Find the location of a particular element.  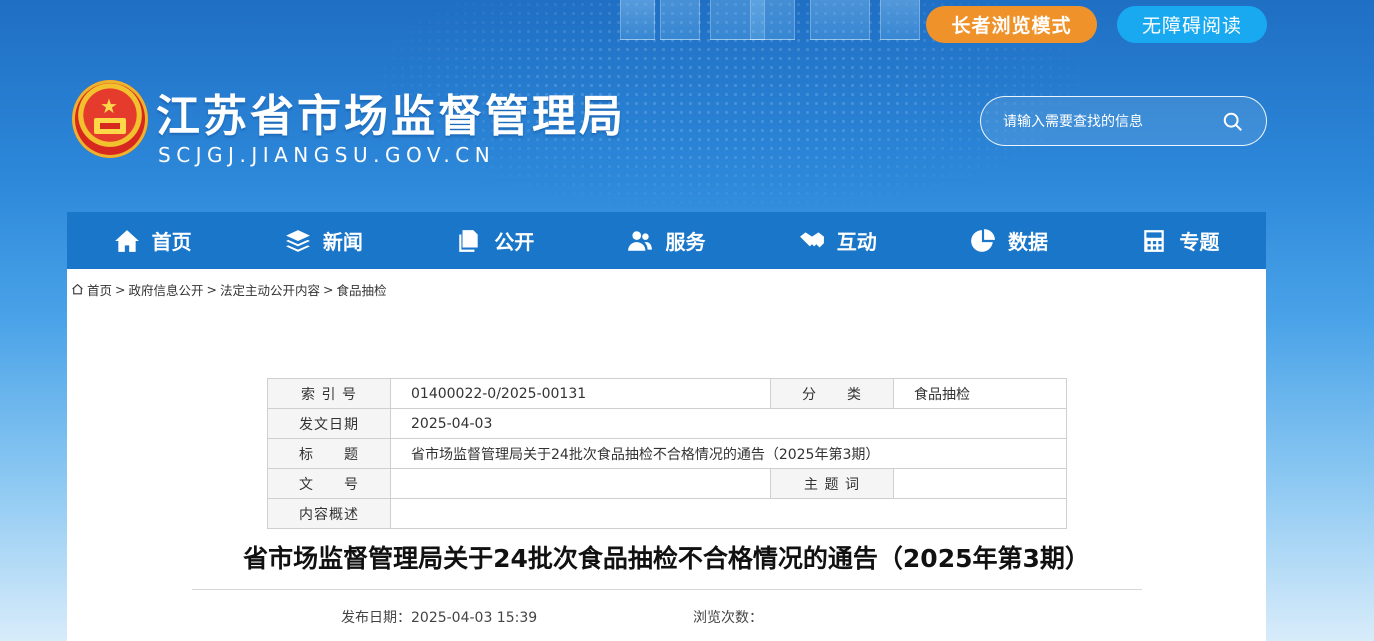

table-row: 索 引 号 01400022-0/2025-00131 分 类 食品抽检 is located at coordinates (667, 393).